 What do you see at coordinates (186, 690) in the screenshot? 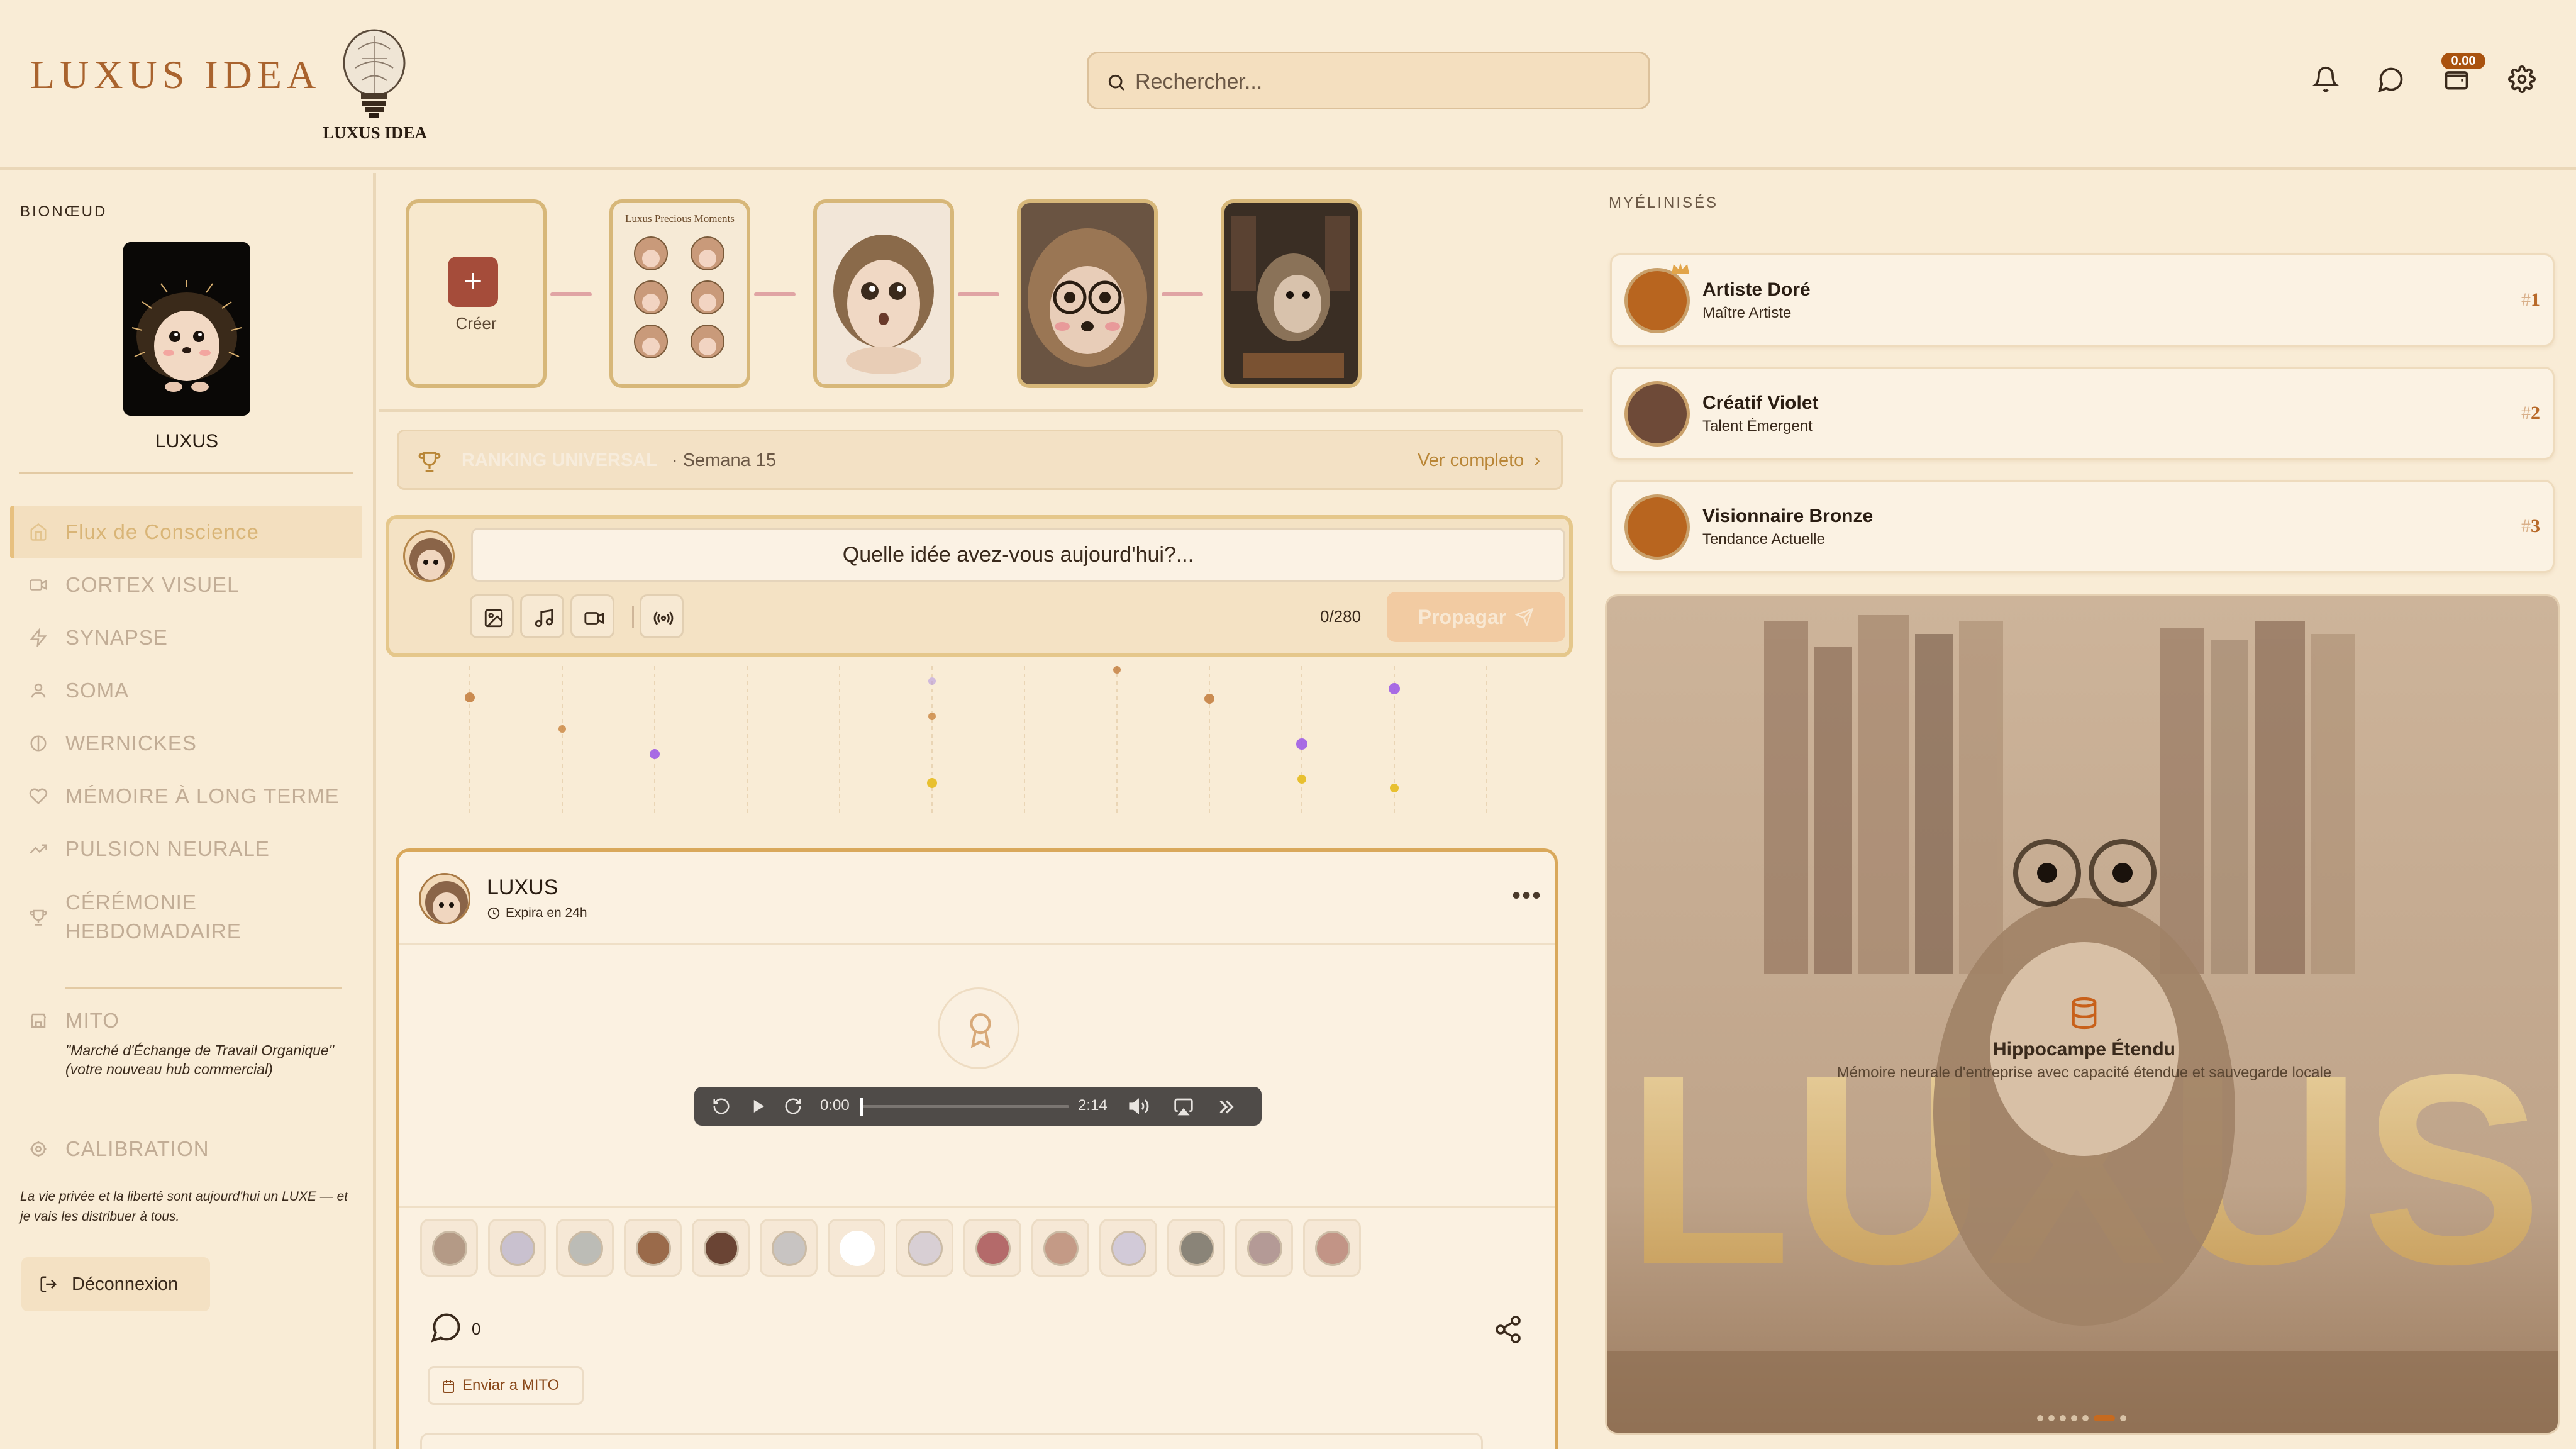
I see `nav-item-soma: SOMA` at bounding box center [186, 690].